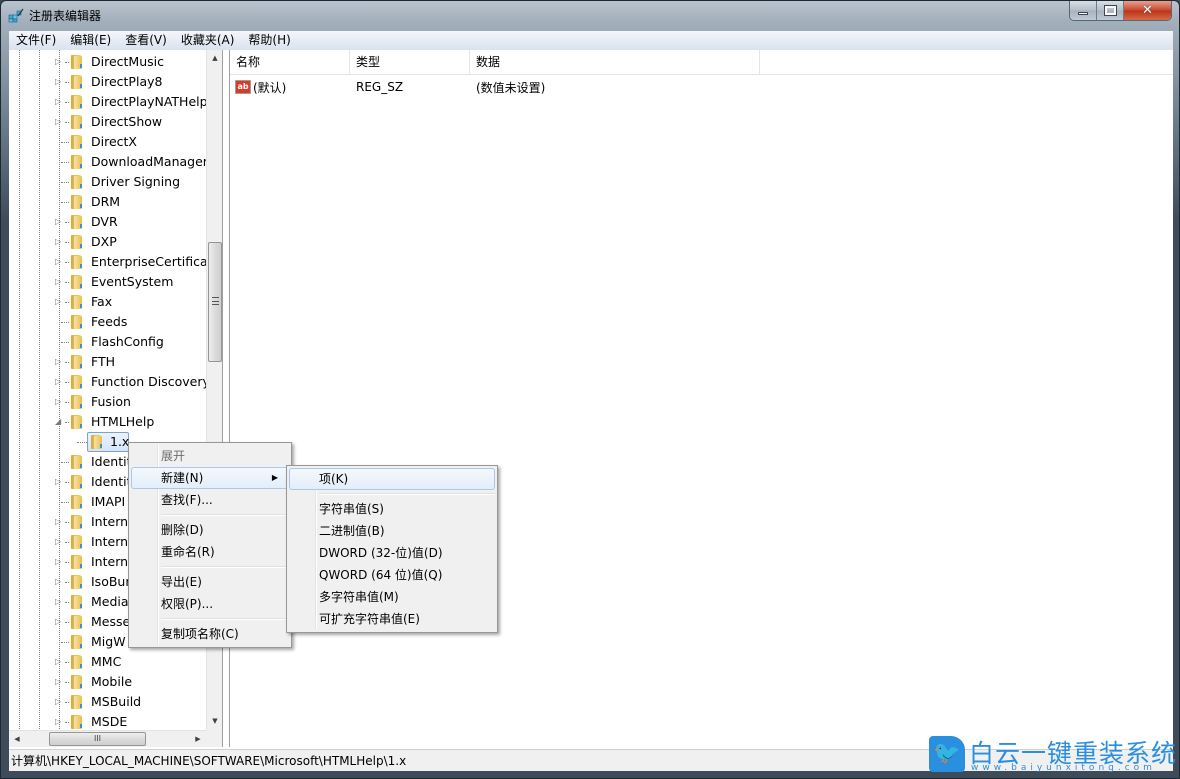  What do you see at coordinates (392, 553) in the screenshot?
I see `submenu-item: DWORD (32-位)值(D)` at bounding box center [392, 553].